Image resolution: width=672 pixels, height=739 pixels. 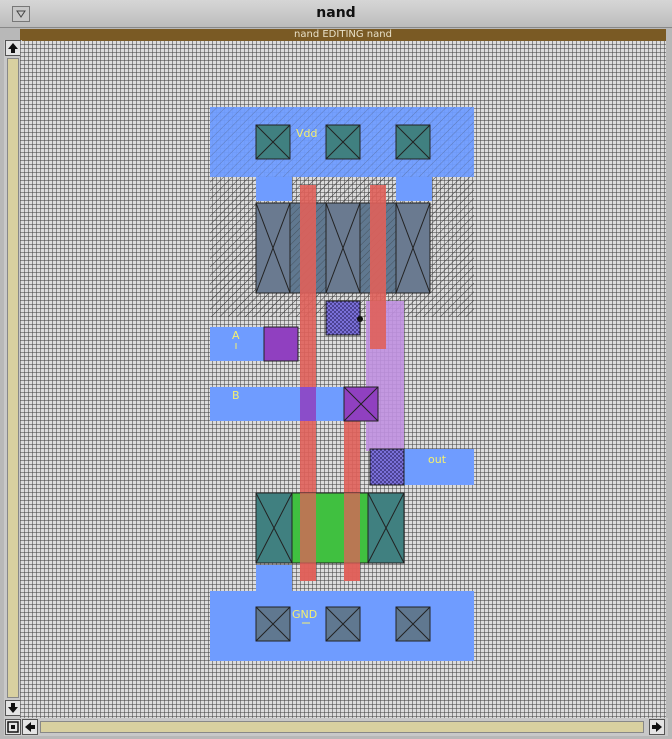 What do you see at coordinates (330, 528) in the screenshot?
I see `nmos-diffusion` at bounding box center [330, 528].